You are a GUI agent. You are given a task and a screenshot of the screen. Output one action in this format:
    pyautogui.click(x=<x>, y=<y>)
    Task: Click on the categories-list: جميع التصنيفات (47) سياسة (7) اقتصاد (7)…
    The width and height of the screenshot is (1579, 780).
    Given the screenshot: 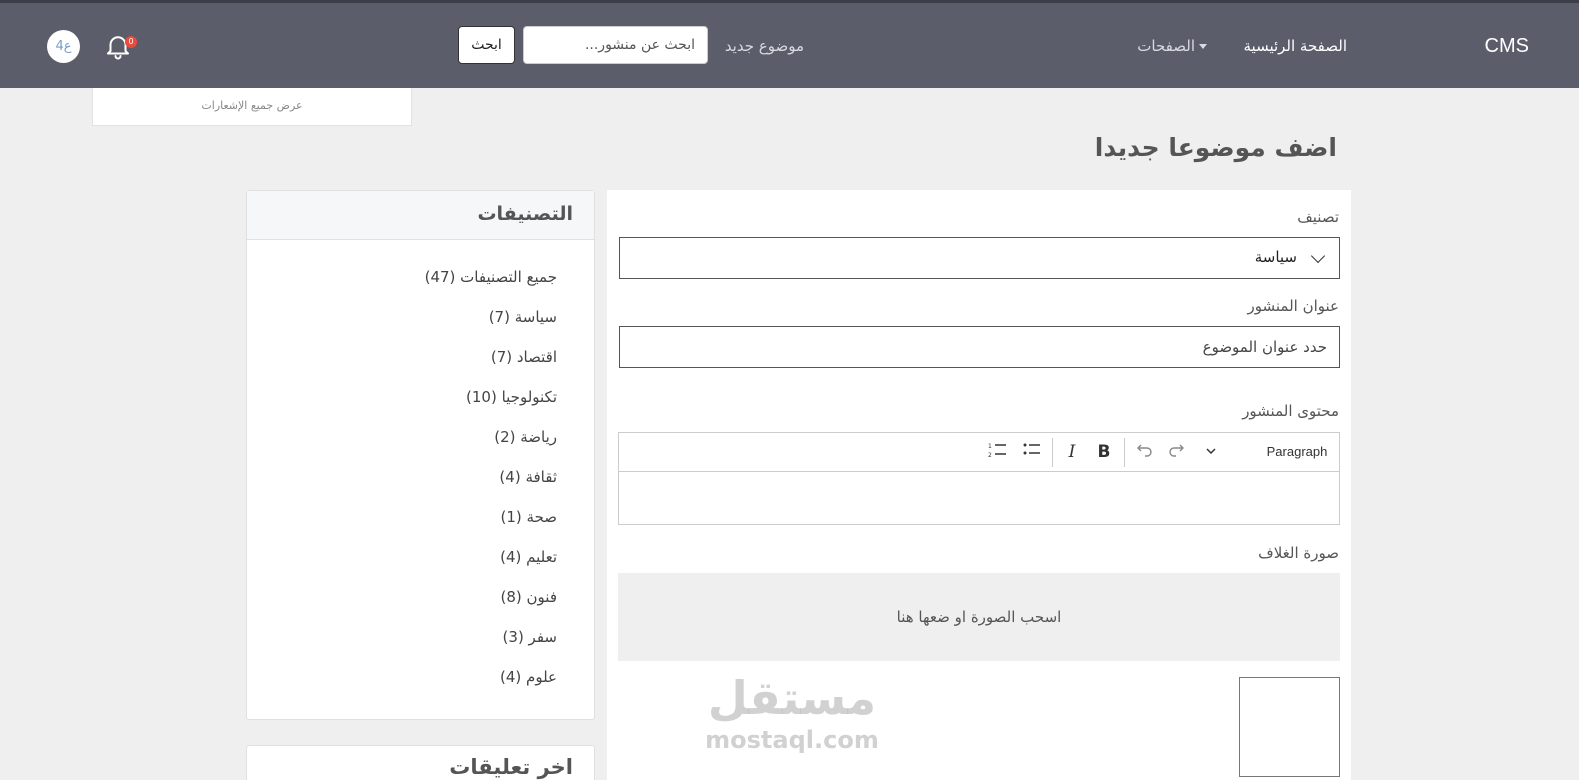 What is the action you would take?
    pyautogui.click(x=491, y=488)
    